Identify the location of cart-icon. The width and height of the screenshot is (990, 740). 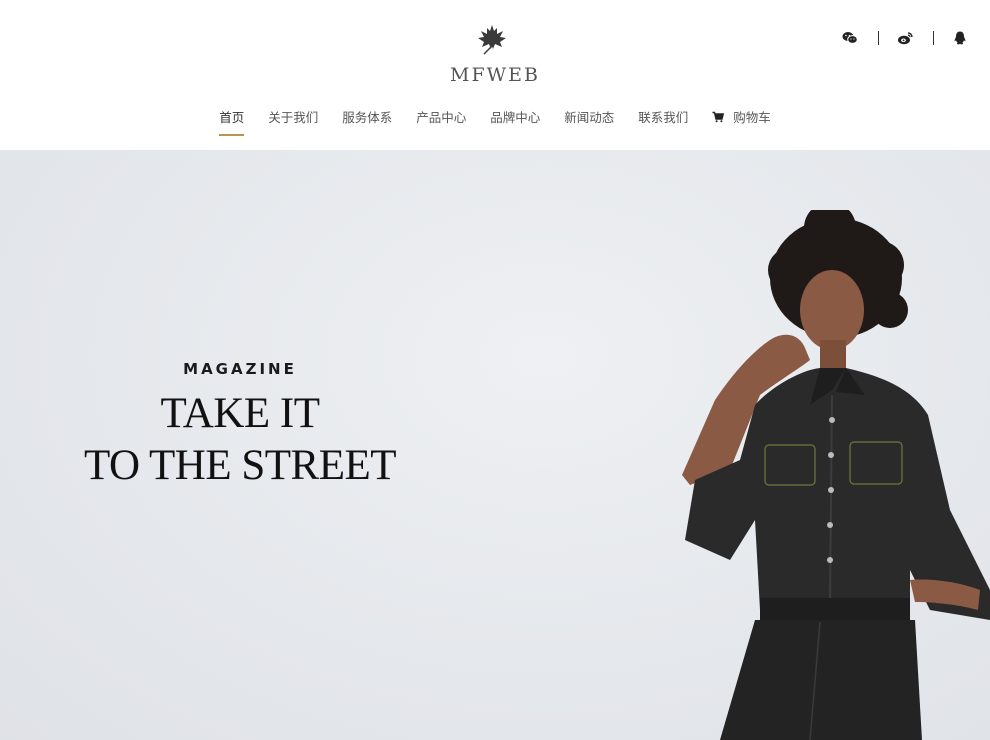
(718, 117).